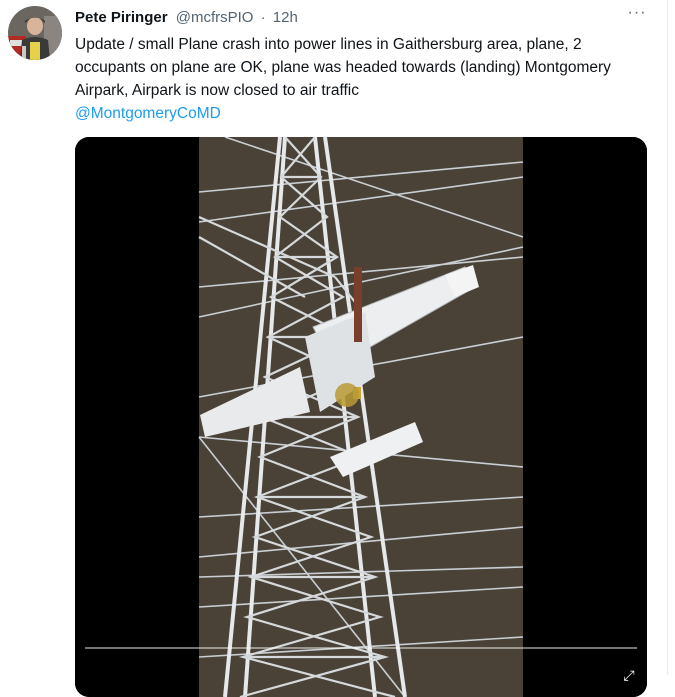 This screenshot has width=675, height=697. Describe the element at coordinates (361, 648) in the screenshot. I see `video-progress-bar` at that location.